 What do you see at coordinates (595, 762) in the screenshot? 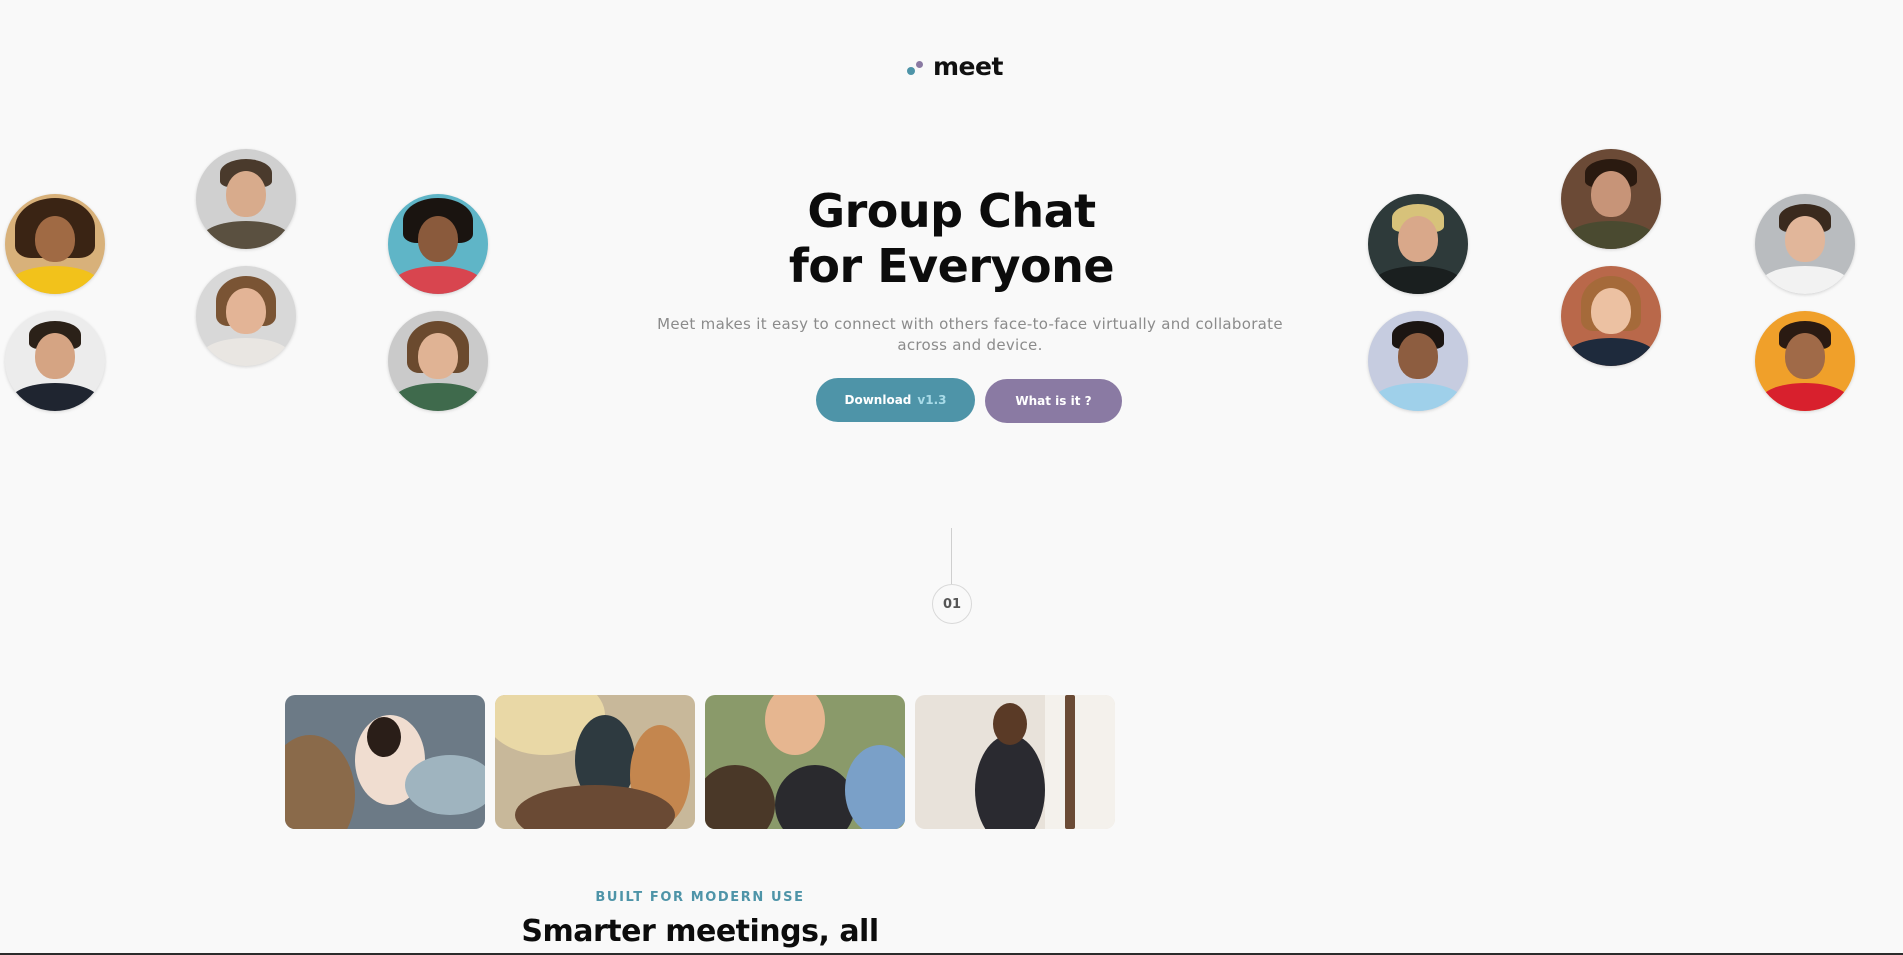
I see `photo-cafe-meeting` at bounding box center [595, 762].